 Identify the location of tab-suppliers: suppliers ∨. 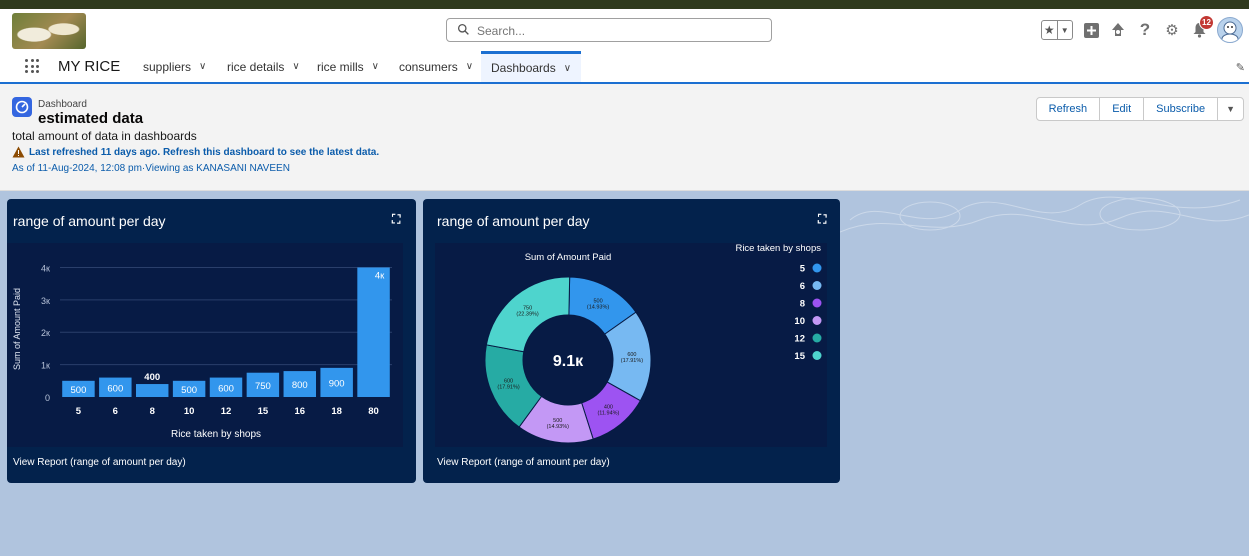
(174, 66).